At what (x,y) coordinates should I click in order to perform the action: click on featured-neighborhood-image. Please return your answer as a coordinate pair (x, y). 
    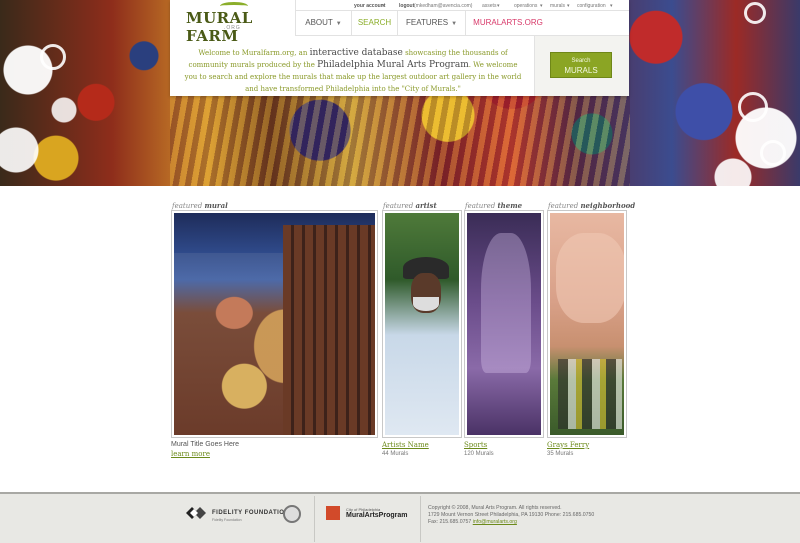
    Looking at the image, I should click on (587, 324).